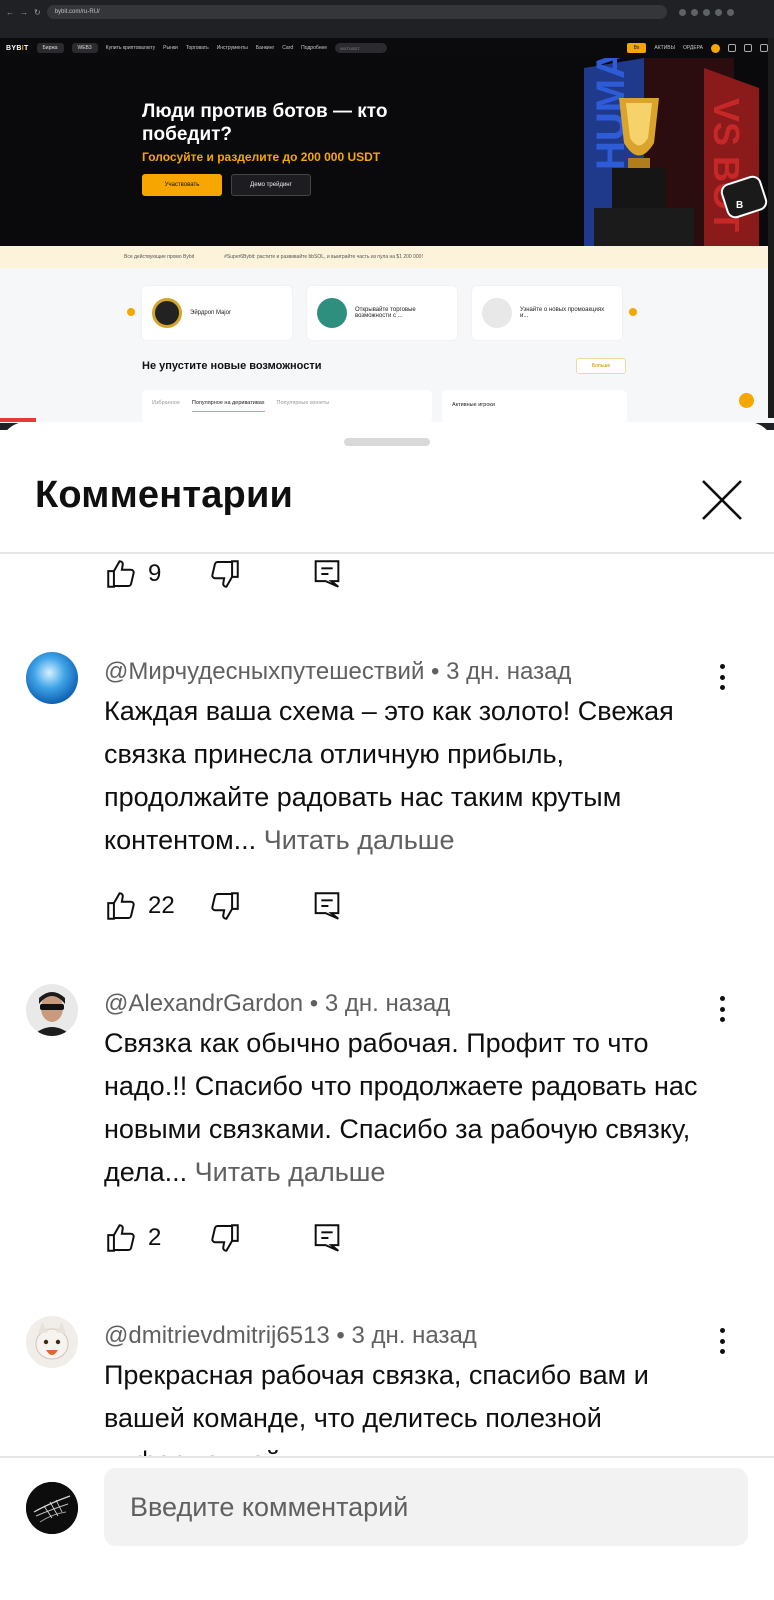 Image resolution: width=774 pixels, height=1600 pixels. I want to click on support-chat-icon, so click(746, 400).